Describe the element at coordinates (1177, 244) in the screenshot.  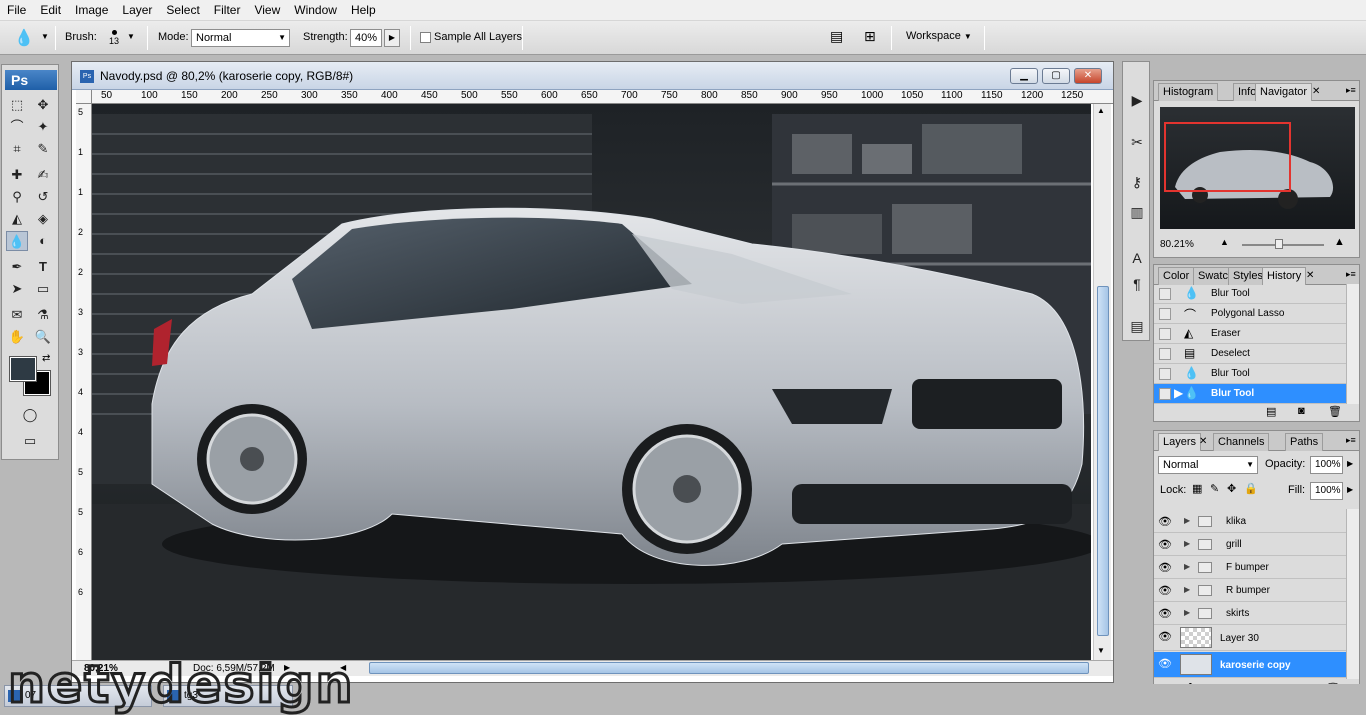
I see `navigator-zoom: 80.21%` at that location.